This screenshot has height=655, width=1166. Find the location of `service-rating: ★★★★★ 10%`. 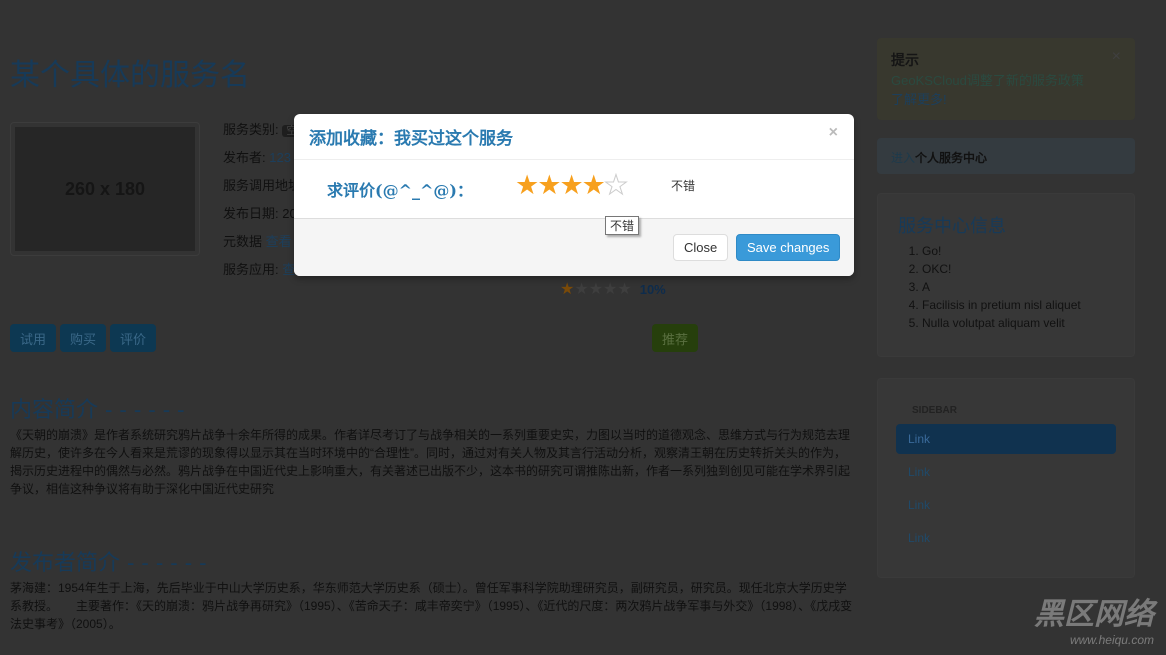

service-rating: ★★★★★ 10% is located at coordinates (613, 289).